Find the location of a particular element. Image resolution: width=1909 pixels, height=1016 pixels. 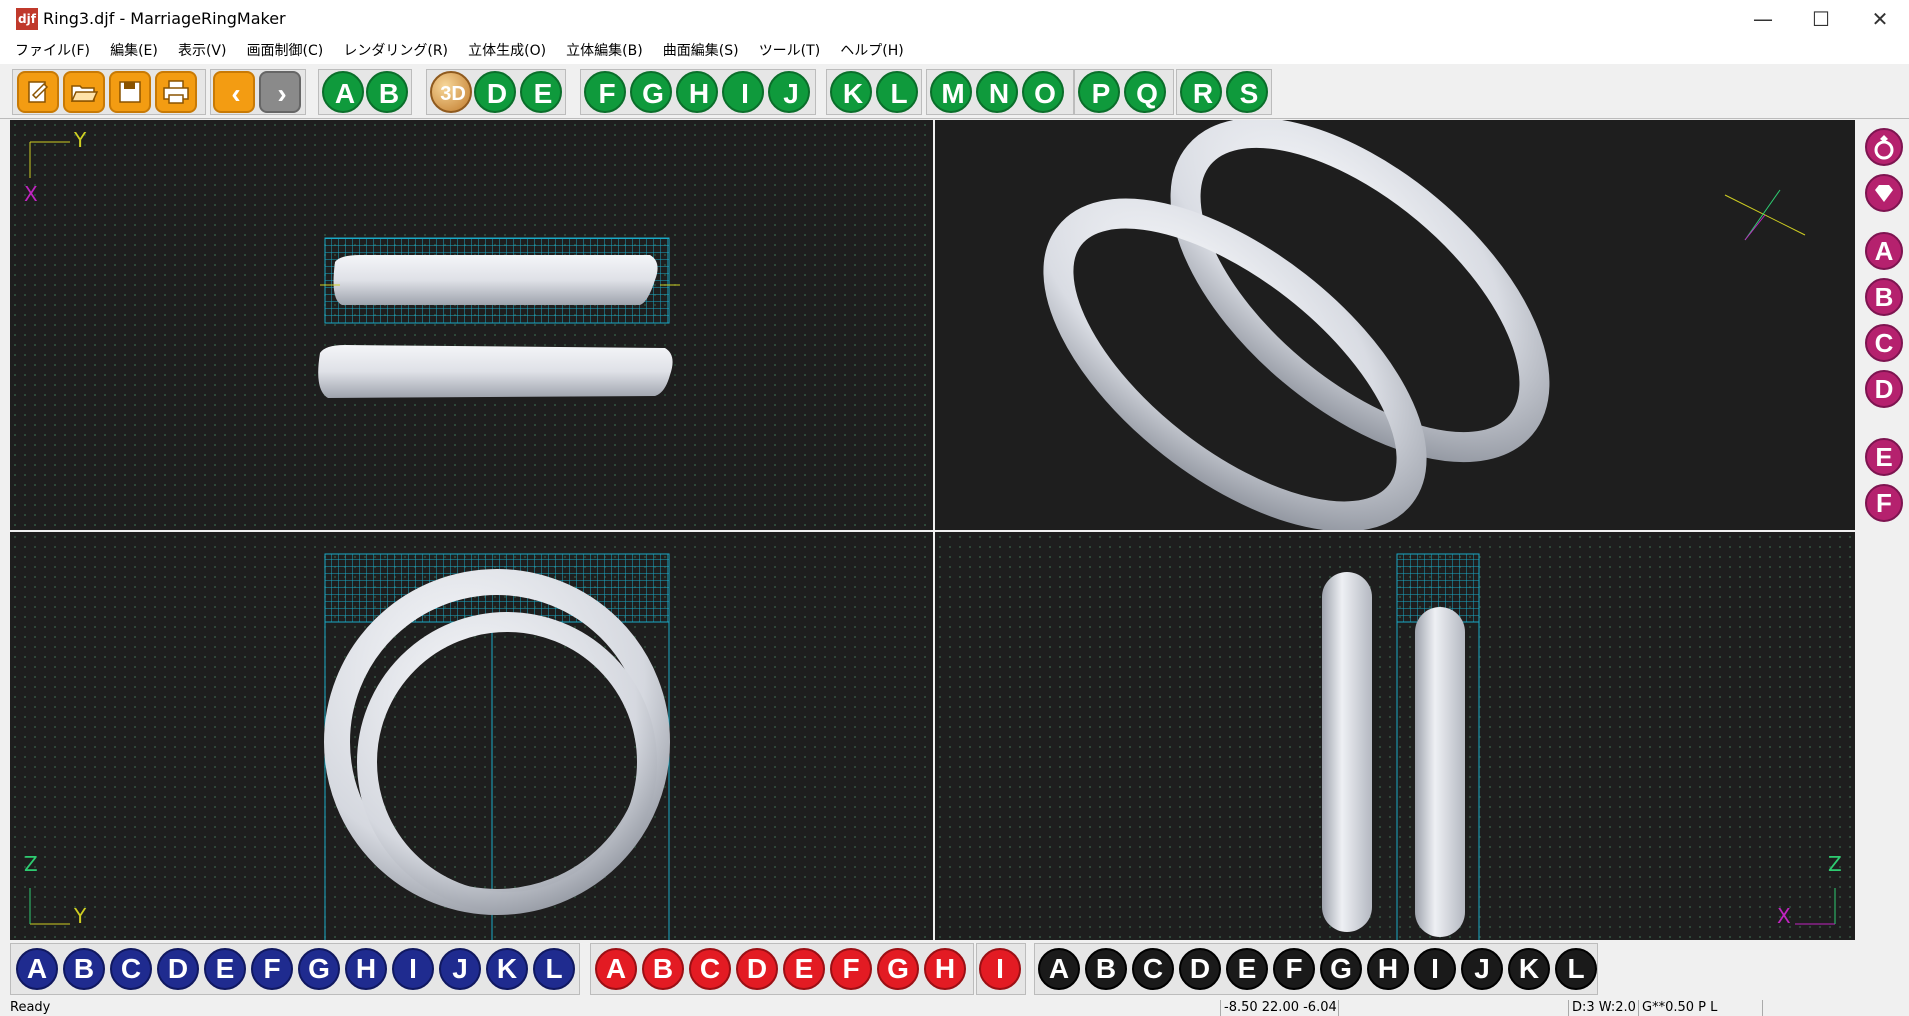

black-d-button: D is located at coordinates (1200, 969).